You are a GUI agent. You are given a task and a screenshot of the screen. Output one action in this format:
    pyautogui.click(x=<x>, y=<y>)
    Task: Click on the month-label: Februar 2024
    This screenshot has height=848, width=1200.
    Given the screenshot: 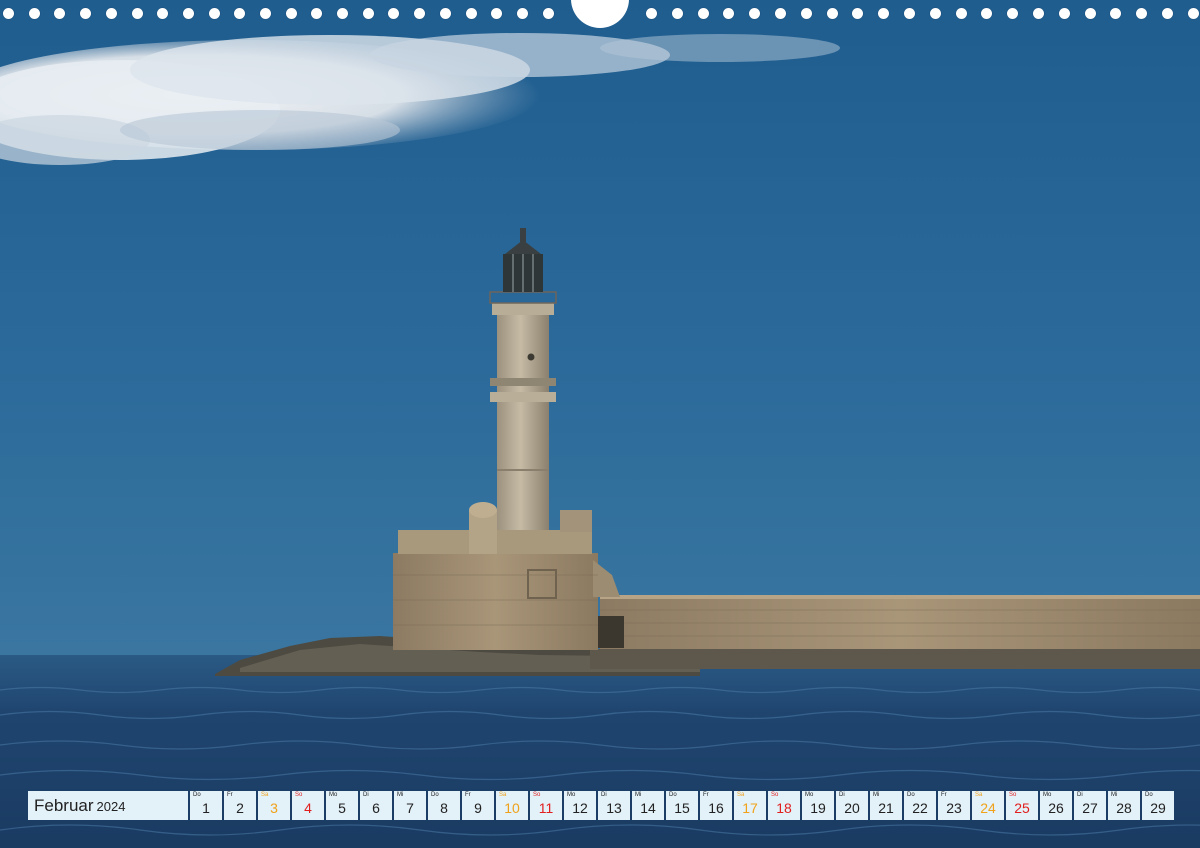 What is the action you would take?
    pyautogui.click(x=108, y=805)
    